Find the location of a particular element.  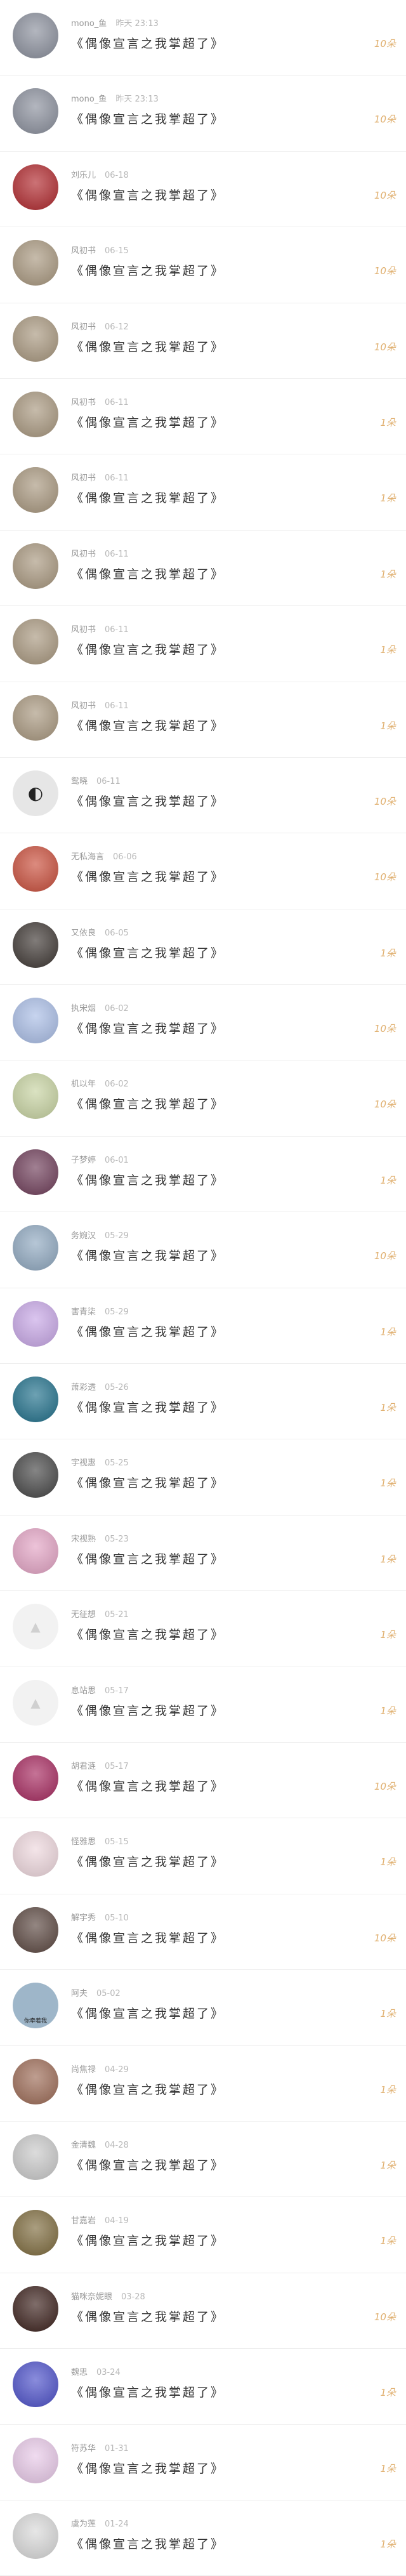

list-item: 你牵着我 阿夫 05-02 《偶像宣言之我掌超了》 1朵 is located at coordinates (203, 2008).